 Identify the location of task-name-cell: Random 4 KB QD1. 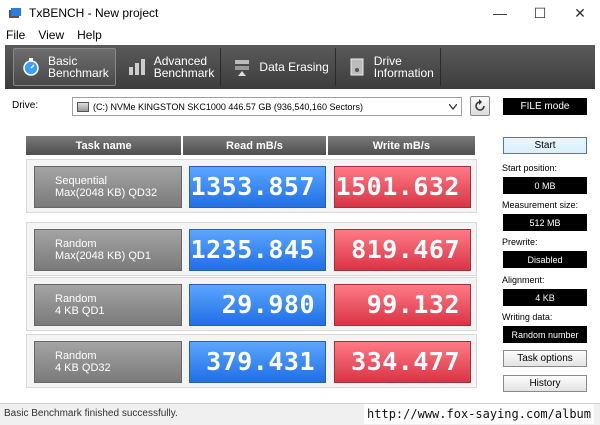
(108, 305).